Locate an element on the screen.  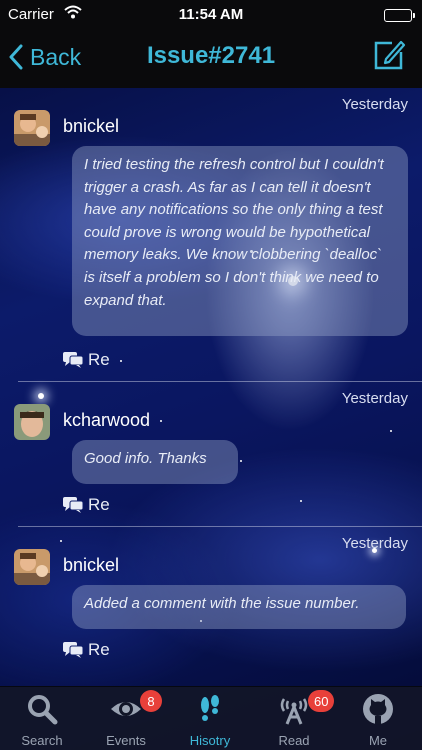
tab-read: 60 Read is located at coordinates (294, 718).